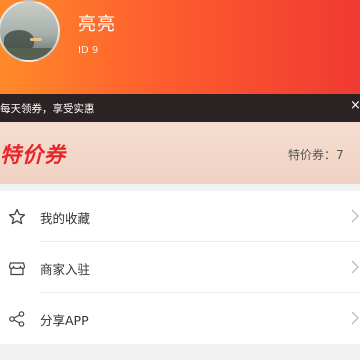  What do you see at coordinates (97, 24) in the screenshot?
I see `user-name: 亮亮` at bounding box center [97, 24].